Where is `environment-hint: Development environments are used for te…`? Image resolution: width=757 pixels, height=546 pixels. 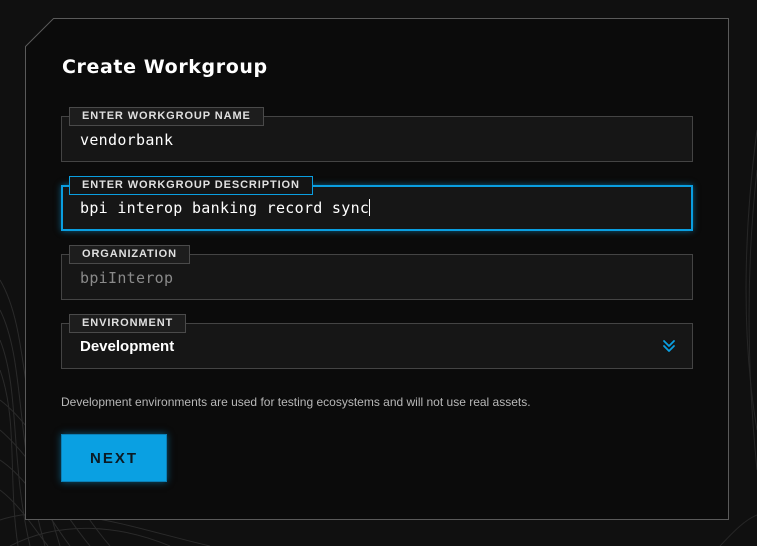
environment-hint: Development environments are used for te… is located at coordinates (296, 402).